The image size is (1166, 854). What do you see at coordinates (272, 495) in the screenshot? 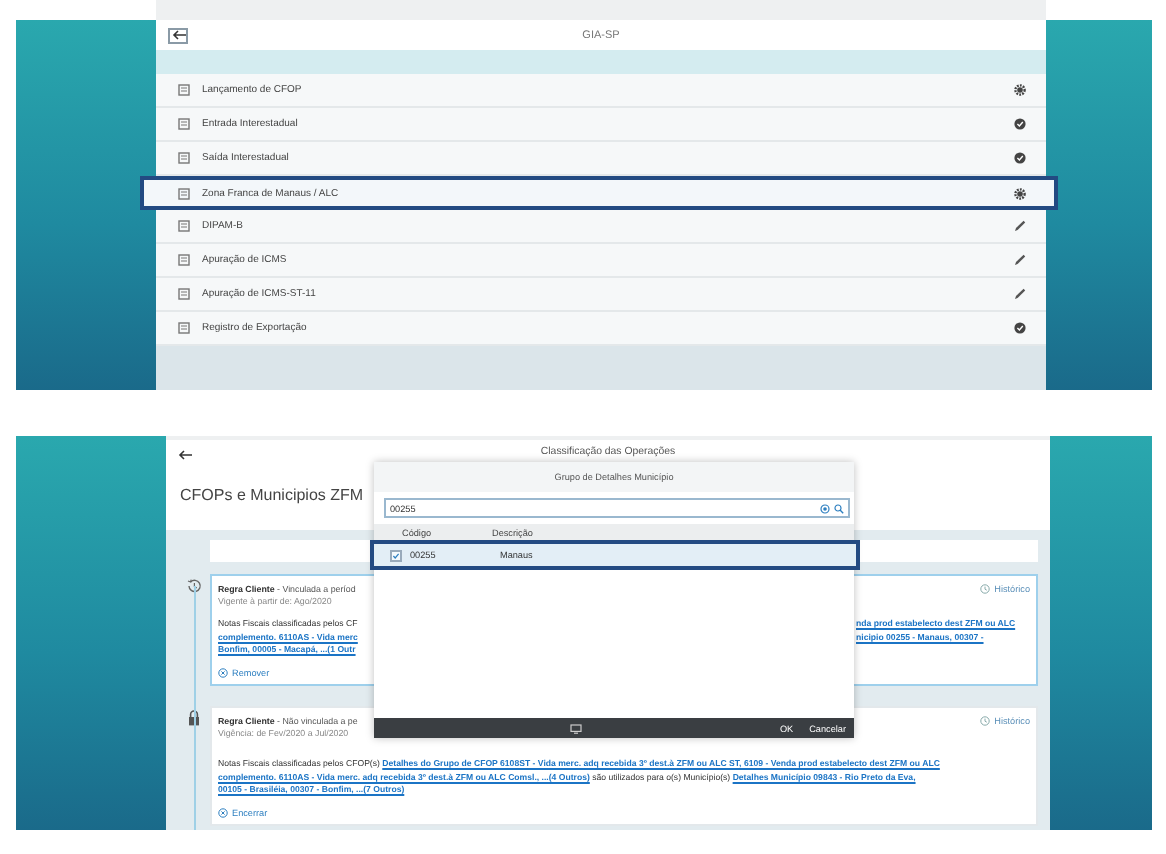
I see `section-heading: CFOPs e Municipios ZFM` at bounding box center [272, 495].